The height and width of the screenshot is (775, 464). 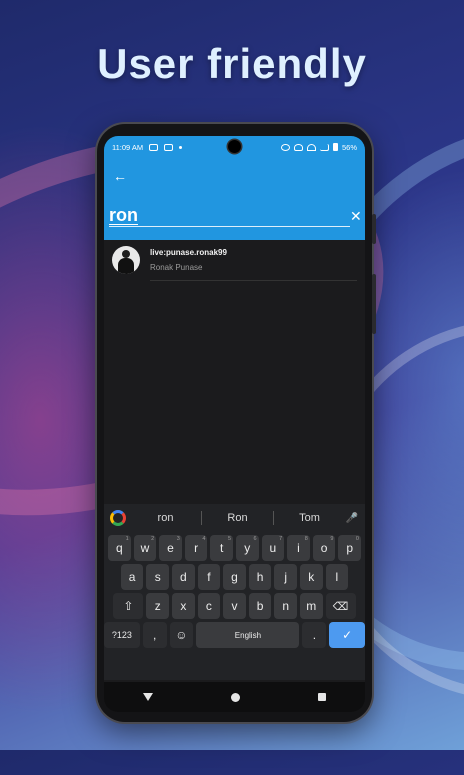 I want to click on hotspot-icon, so click(x=298, y=147).